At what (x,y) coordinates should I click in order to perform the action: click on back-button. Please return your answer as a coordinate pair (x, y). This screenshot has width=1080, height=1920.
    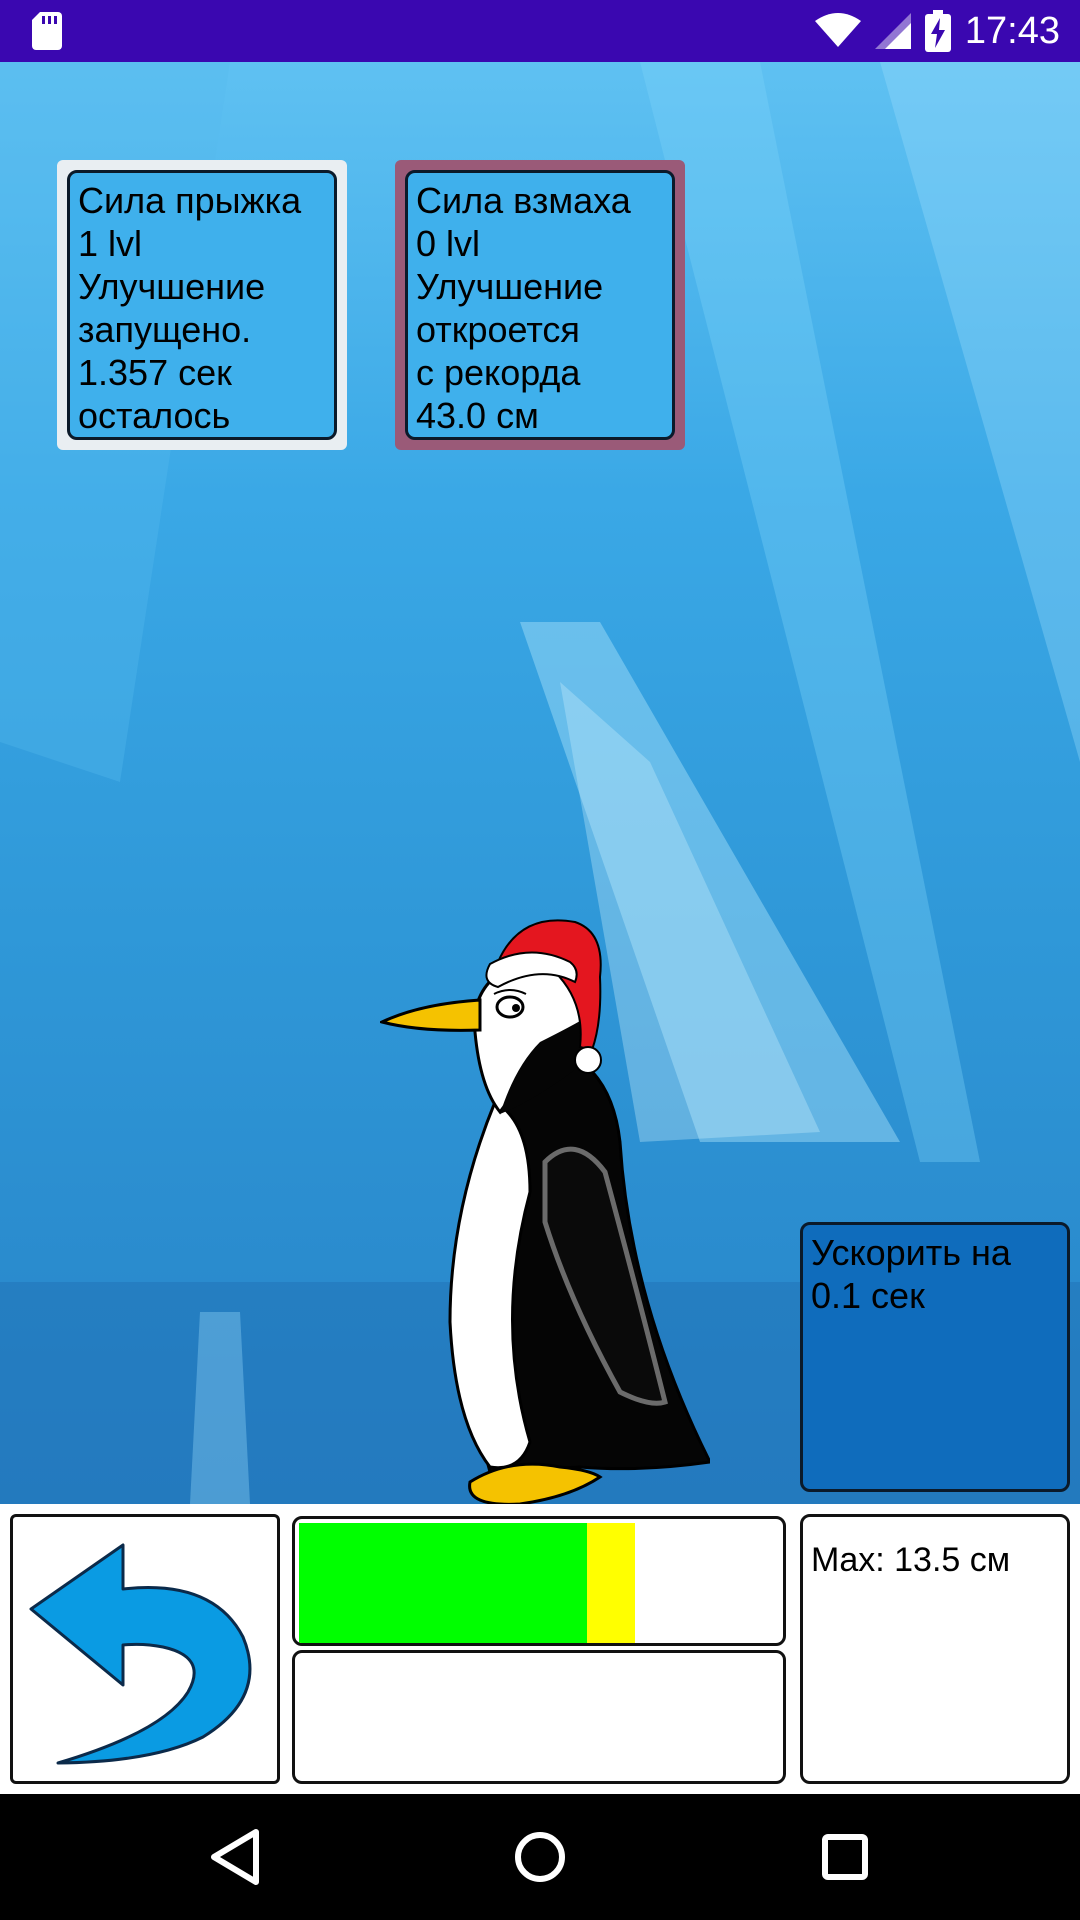
    Looking at the image, I should click on (145, 1649).